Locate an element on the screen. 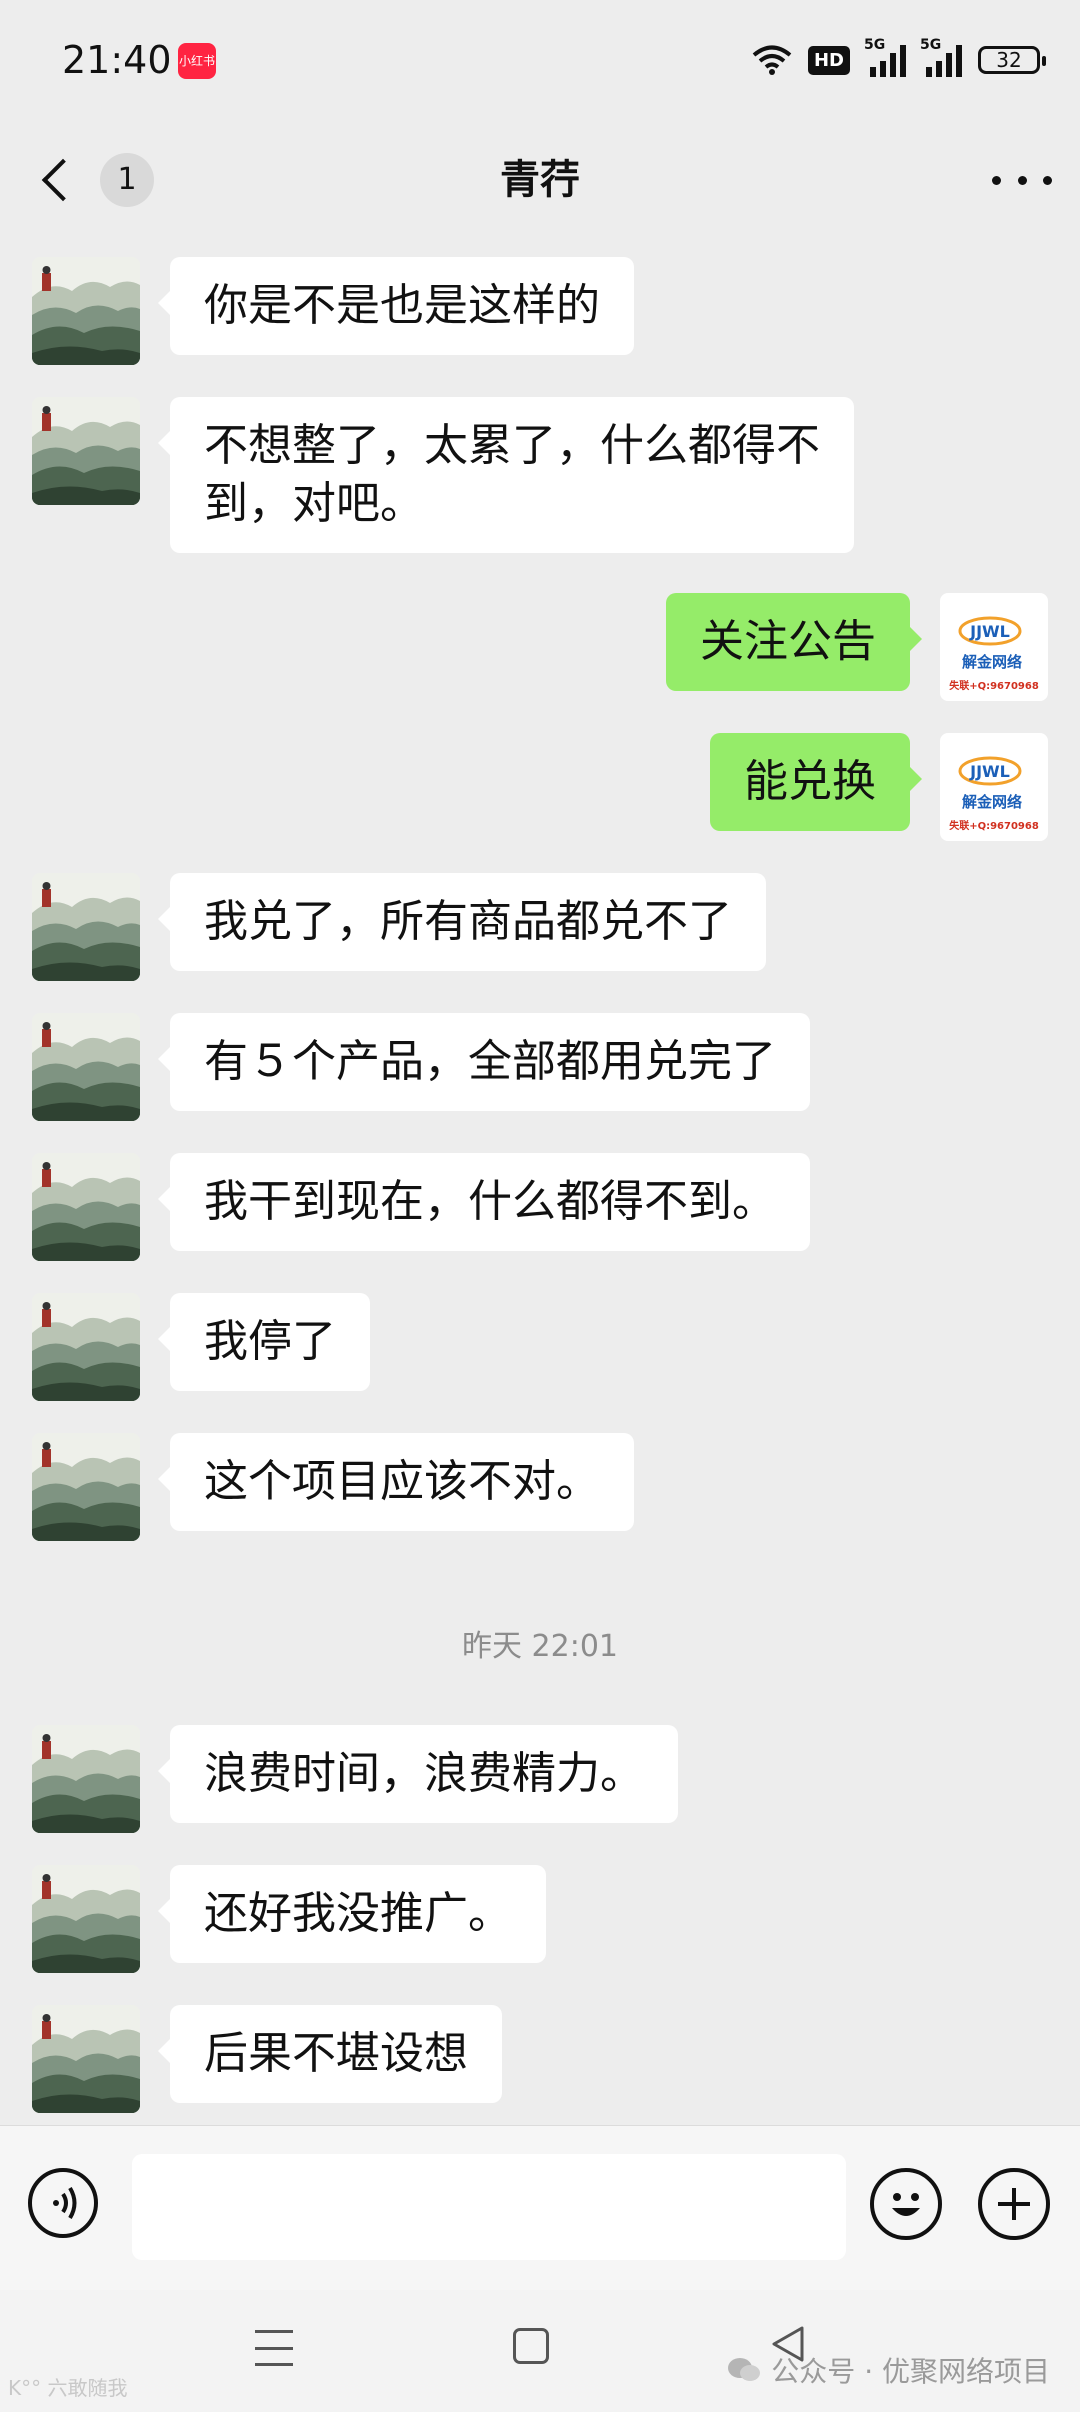  plus-icon is located at coordinates (1014, 2204).